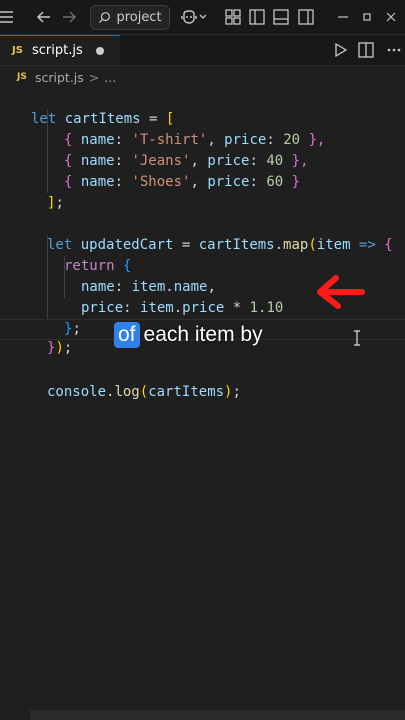 The image size is (405, 720). What do you see at coordinates (44, 17) in the screenshot?
I see `back-arrow-icon` at bounding box center [44, 17].